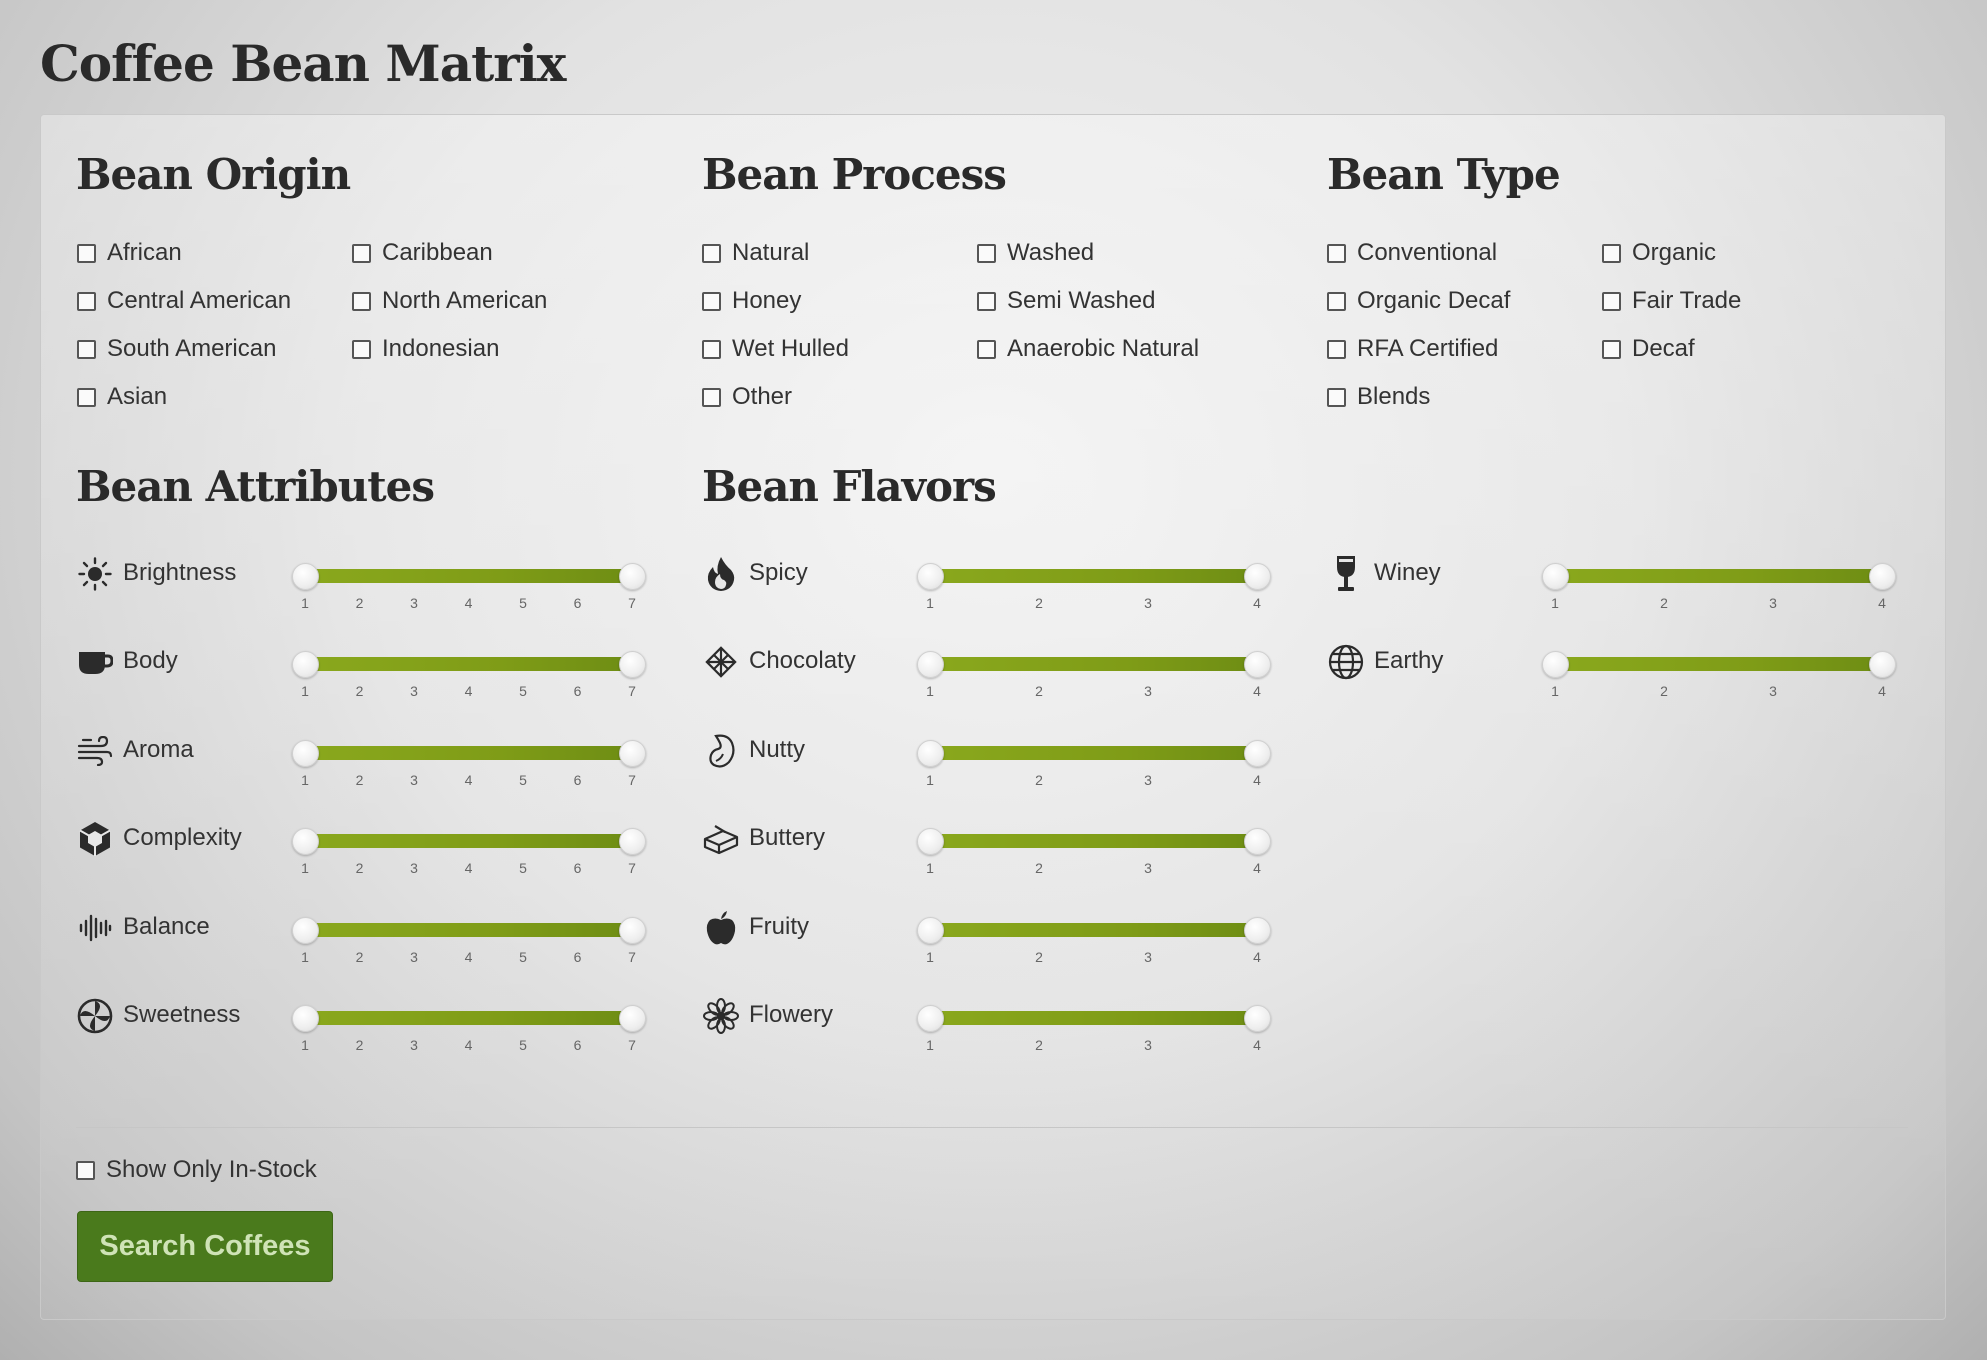  I want to click on process-option-natural: Natural, so click(839, 253).